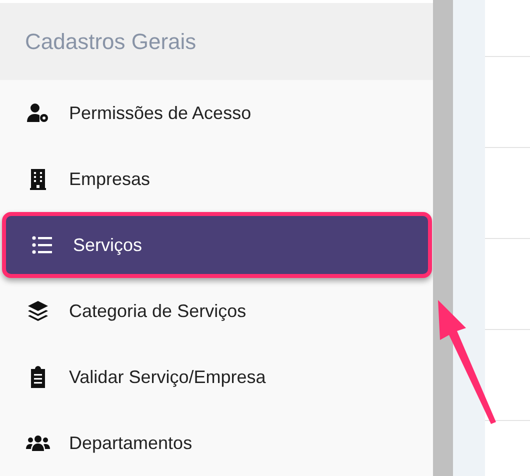 This screenshot has height=476, width=530. Describe the element at coordinates (216, 113) in the screenshot. I see `menu-item: Permissões de Acesso` at that location.